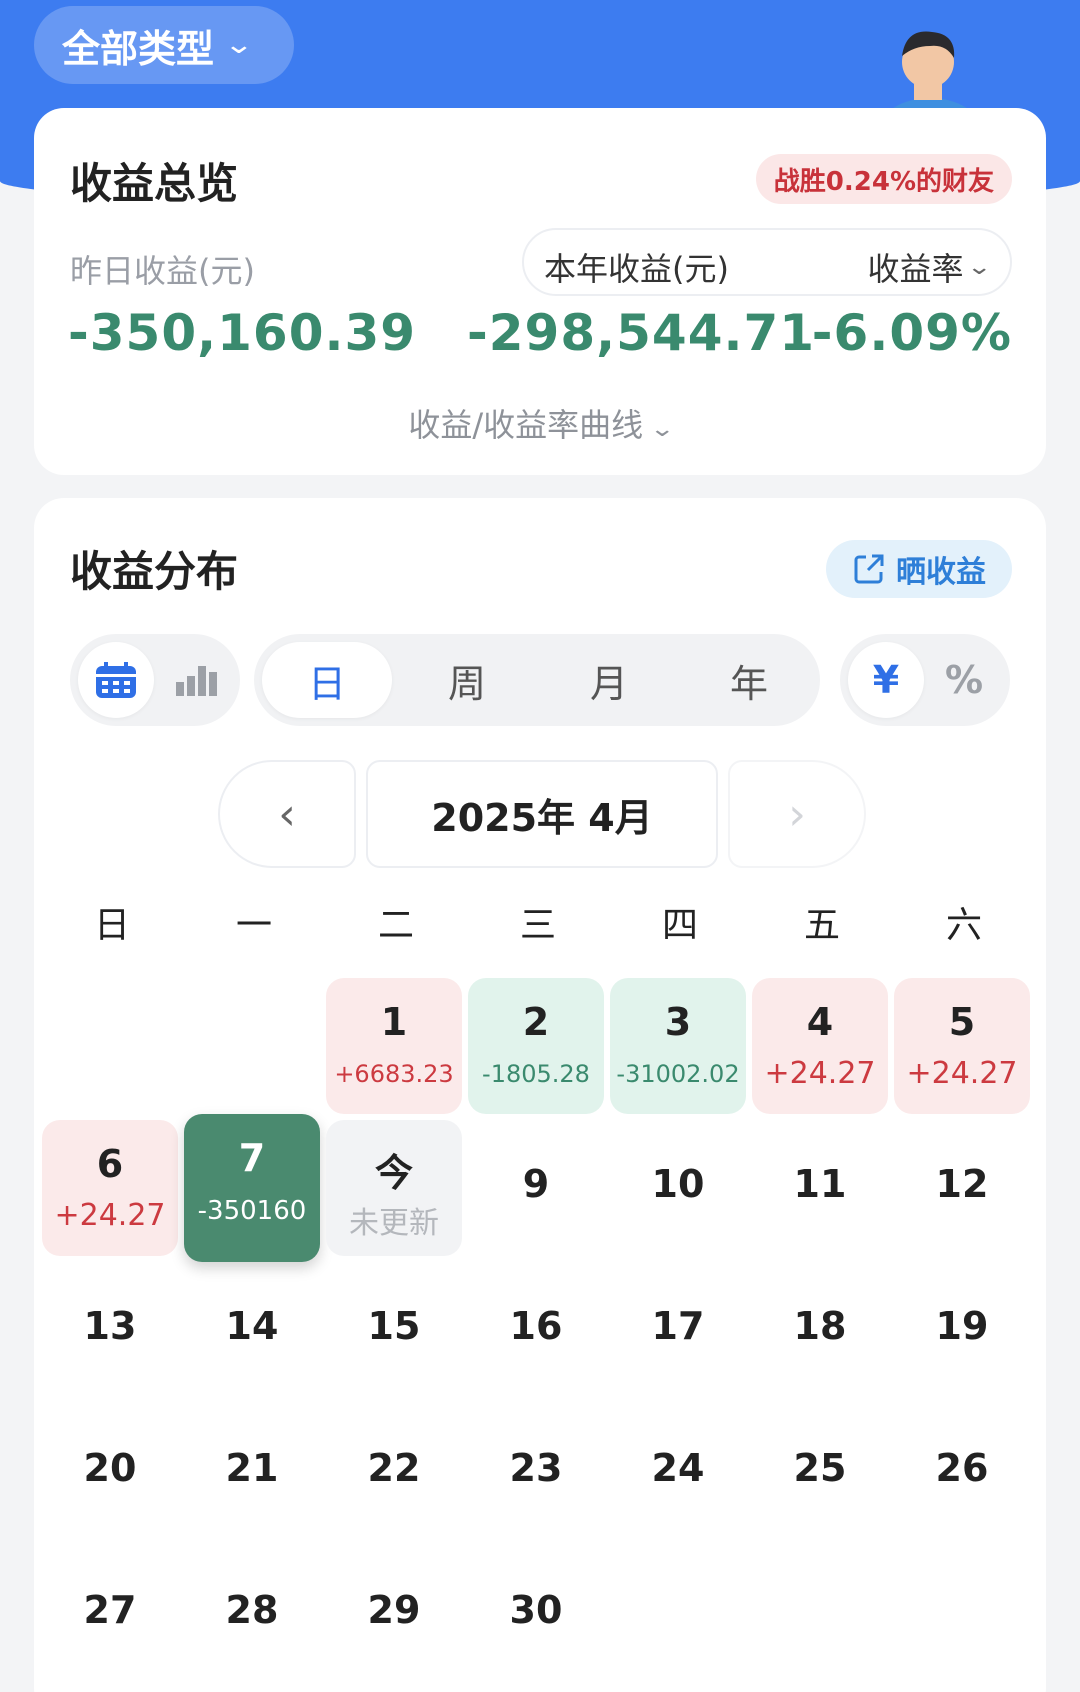 The image size is (1080, 1692). What do you see at coordinates (886, 680) in the screenshot?
I see `unit-yuan-button: ¥` at bounding box center [886, 680].